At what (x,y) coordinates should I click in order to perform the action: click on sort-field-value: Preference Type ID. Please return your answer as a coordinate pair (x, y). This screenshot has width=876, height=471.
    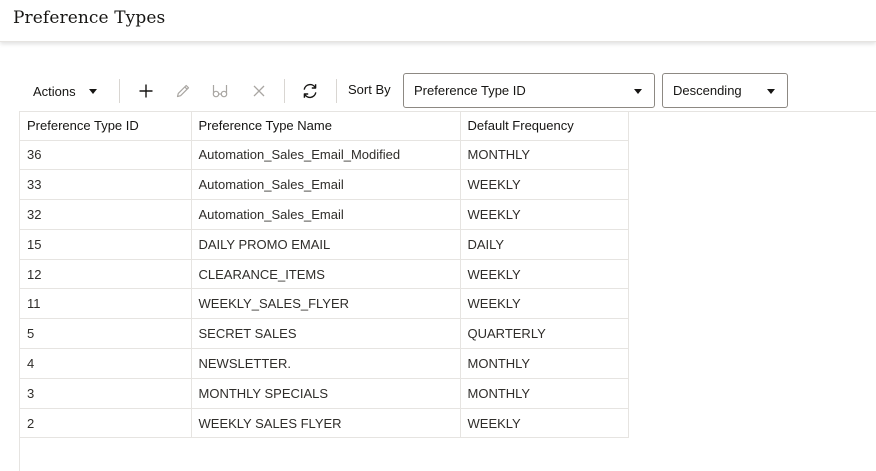
    Looking at the image, I should click on (470, 90).